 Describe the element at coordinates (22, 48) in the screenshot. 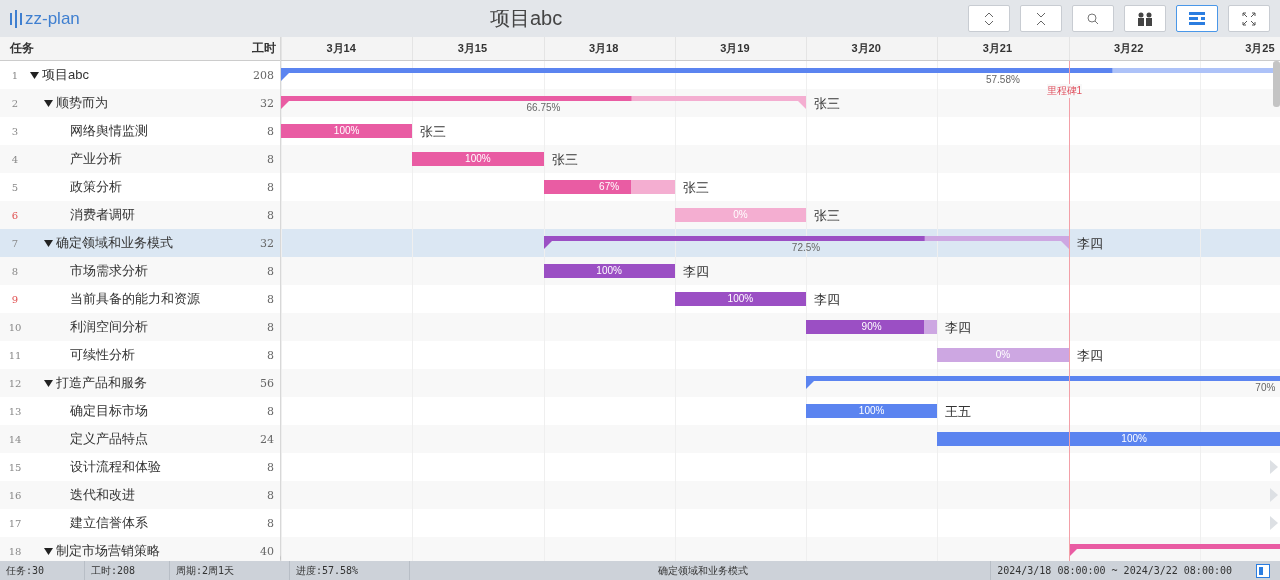

I see `task-column-header: 任务` at that location.